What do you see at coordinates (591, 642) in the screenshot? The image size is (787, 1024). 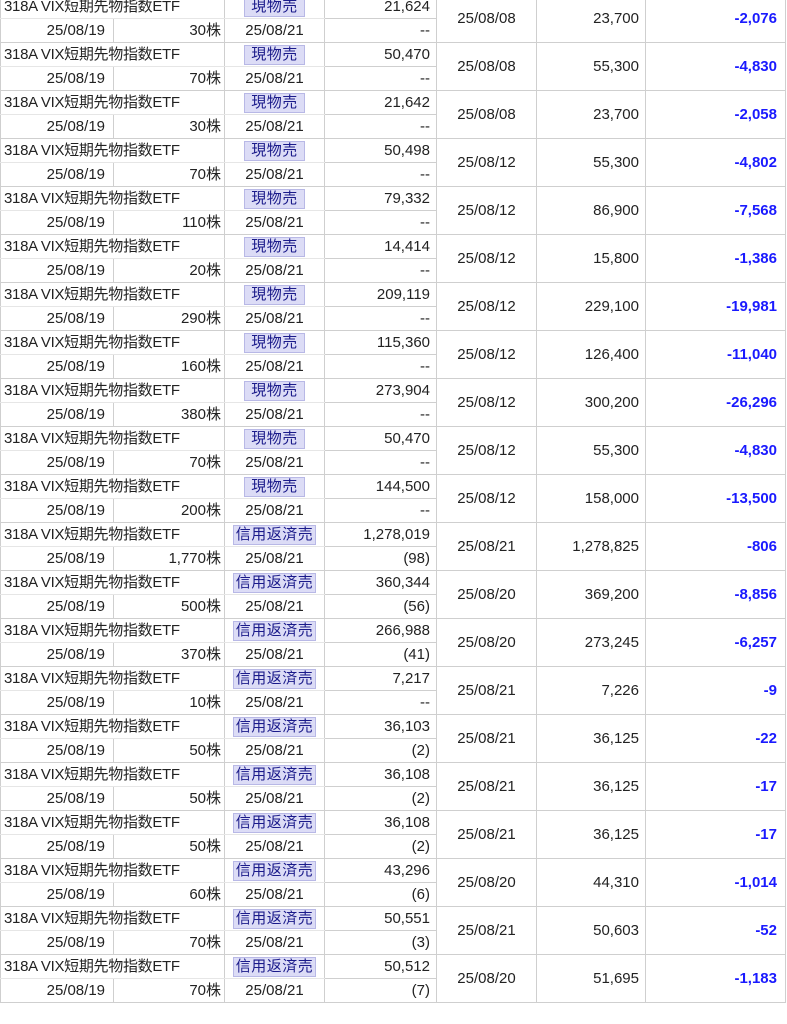 I see `acquisition-price: 273,245` at bounding box center [591, 642].